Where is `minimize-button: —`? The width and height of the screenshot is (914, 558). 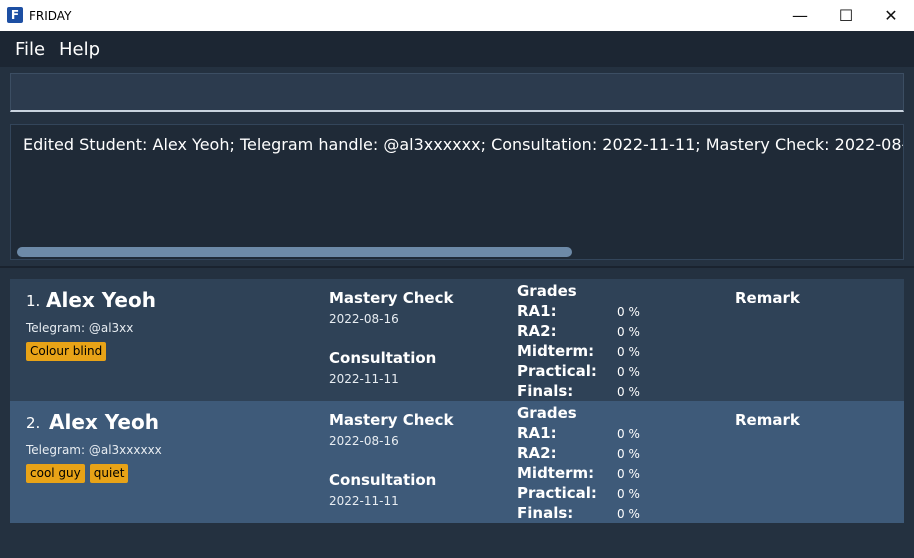 minimize-button: — is located at coordinates (800, 15).